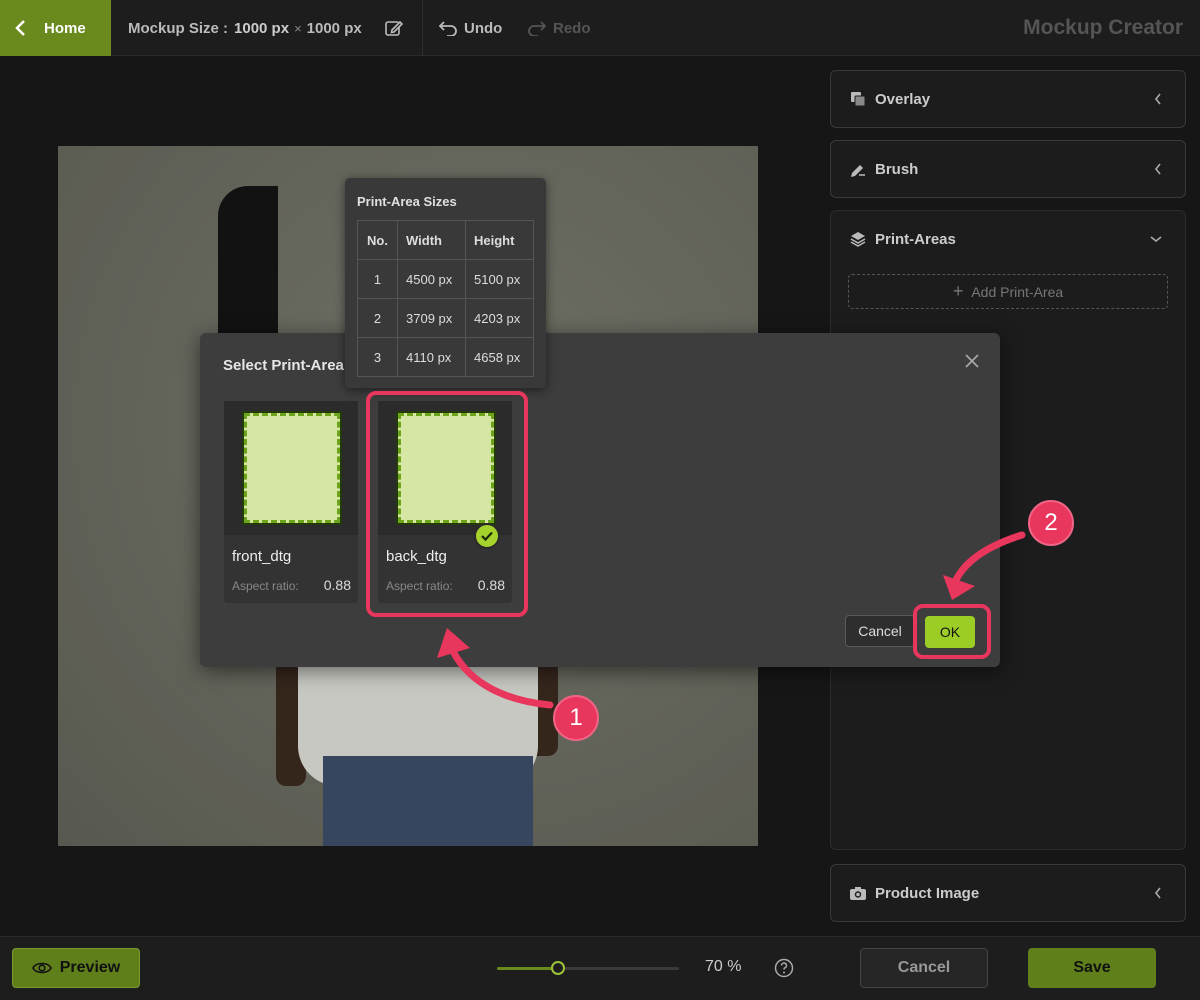 The image size is (1200, 1000). I want to click on cell-width: 4110 px, so click(431, 357).